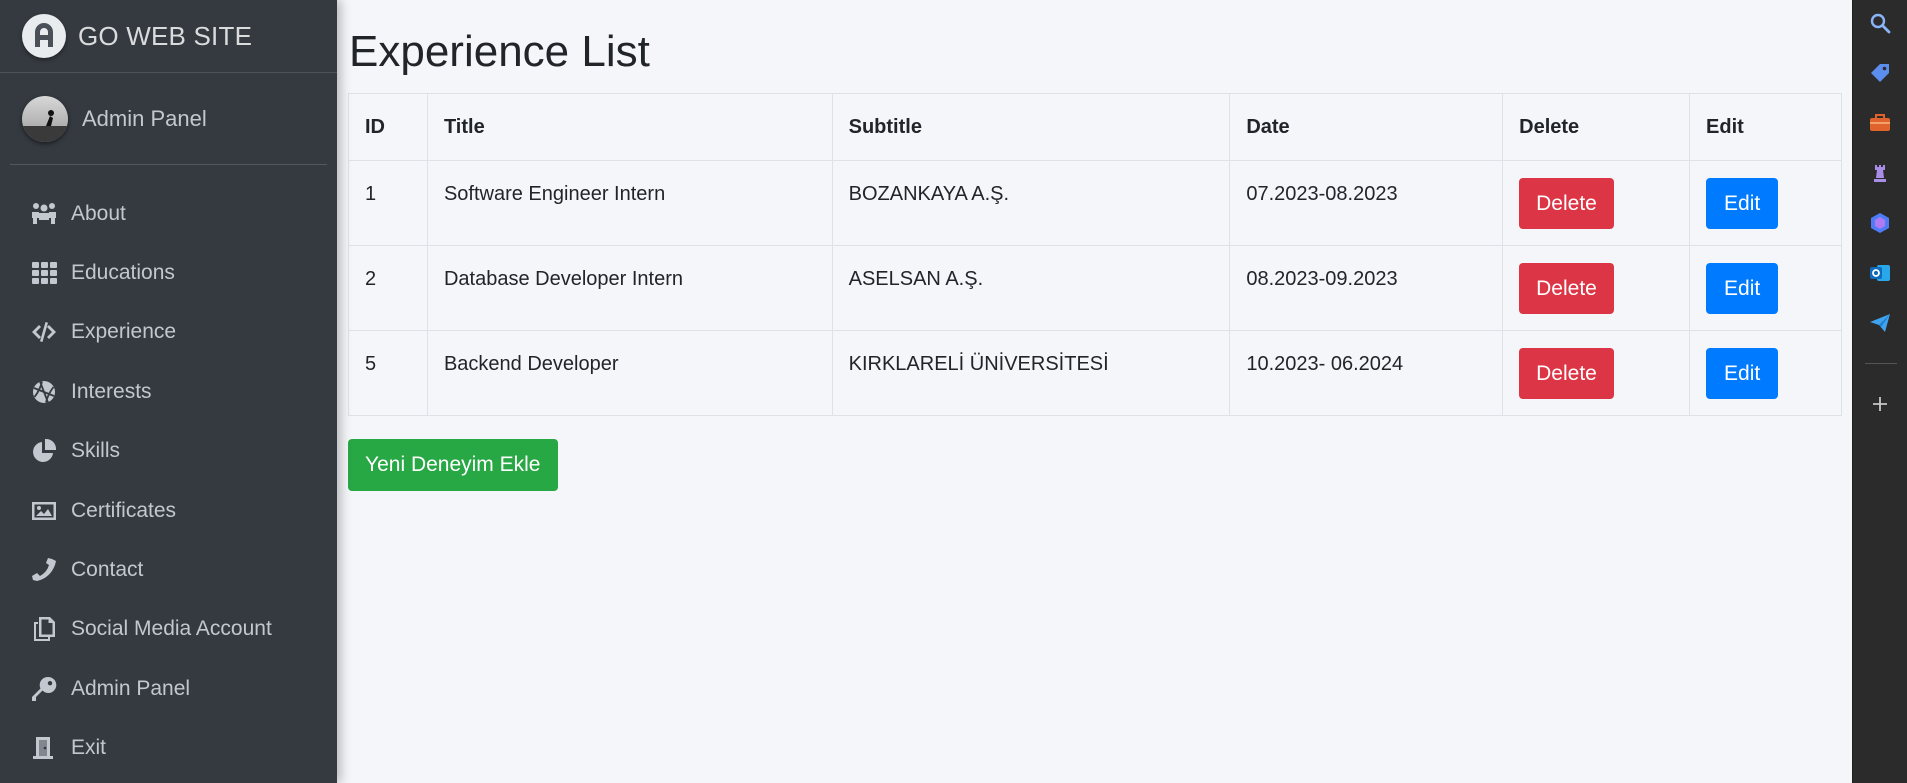  I want to click on sidebar-item-social-media-account: Social Media Account, so click(168, 629).